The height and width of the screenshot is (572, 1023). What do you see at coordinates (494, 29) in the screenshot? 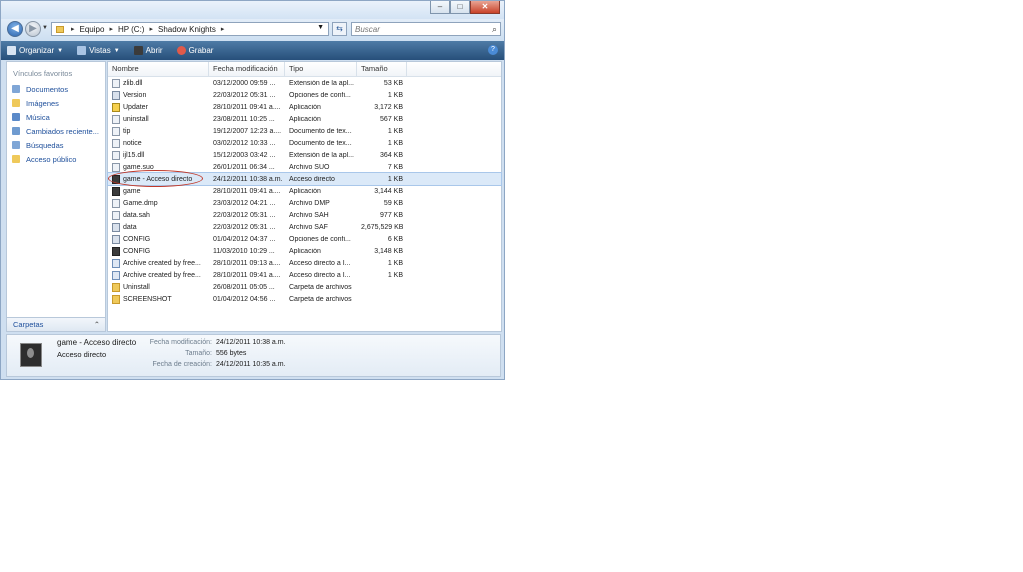
I see `search-icon: ⌕` at bounding box center [494, 29].